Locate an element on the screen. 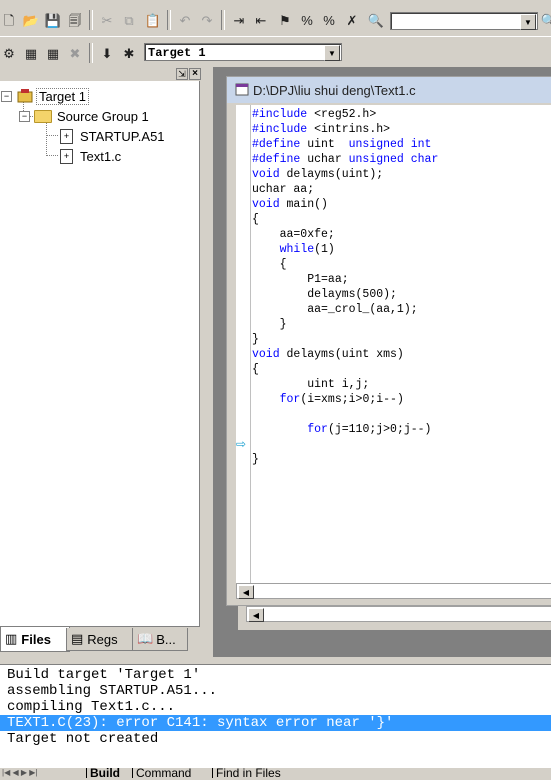 This screenshot has height=780, width=551. build-toolbar: ⚙ ▦ ▦ ✖ ⬇ ✱ Target 1 ▼ is located at coordinates (275, 51).